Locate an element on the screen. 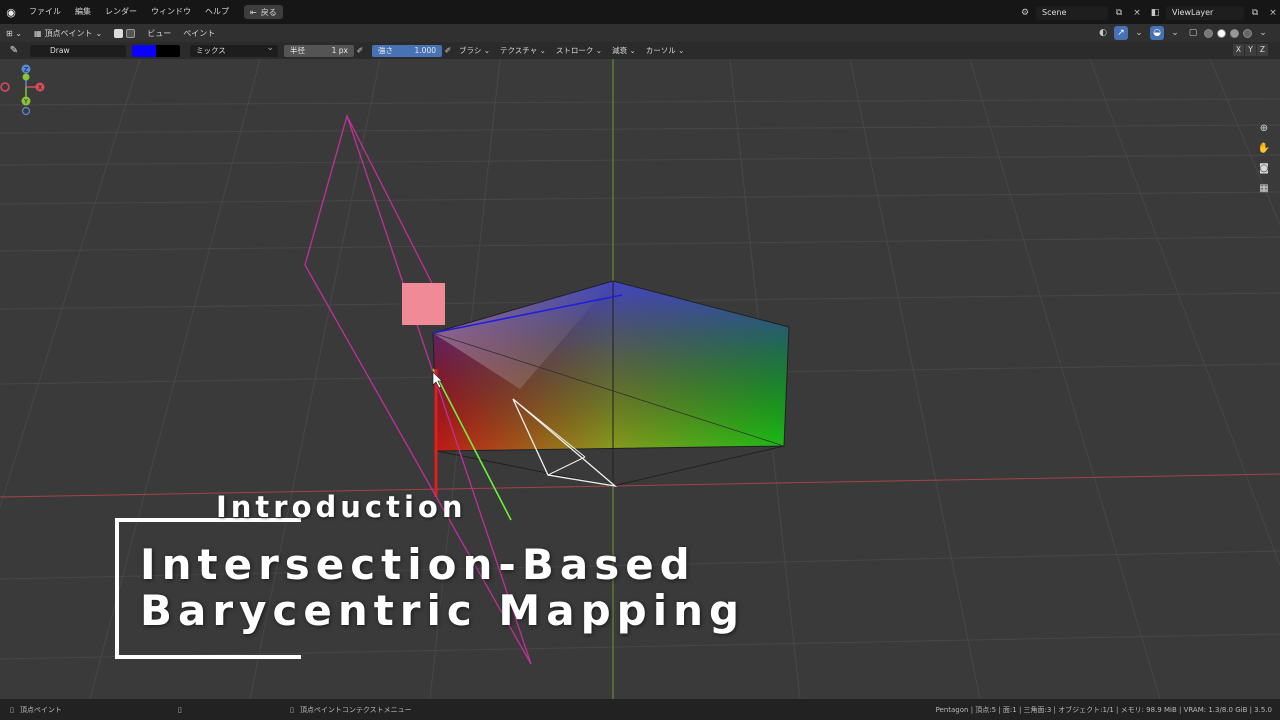 Image resolution: width=1280 pixels, height=720 pixels. menu-paint: ペイント is located at coordinates (199, 33).